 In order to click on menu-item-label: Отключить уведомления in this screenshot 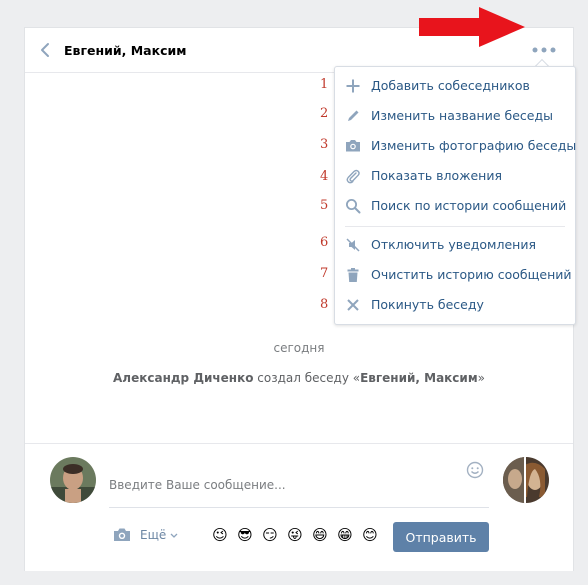, I will do `click(453, 244)`.